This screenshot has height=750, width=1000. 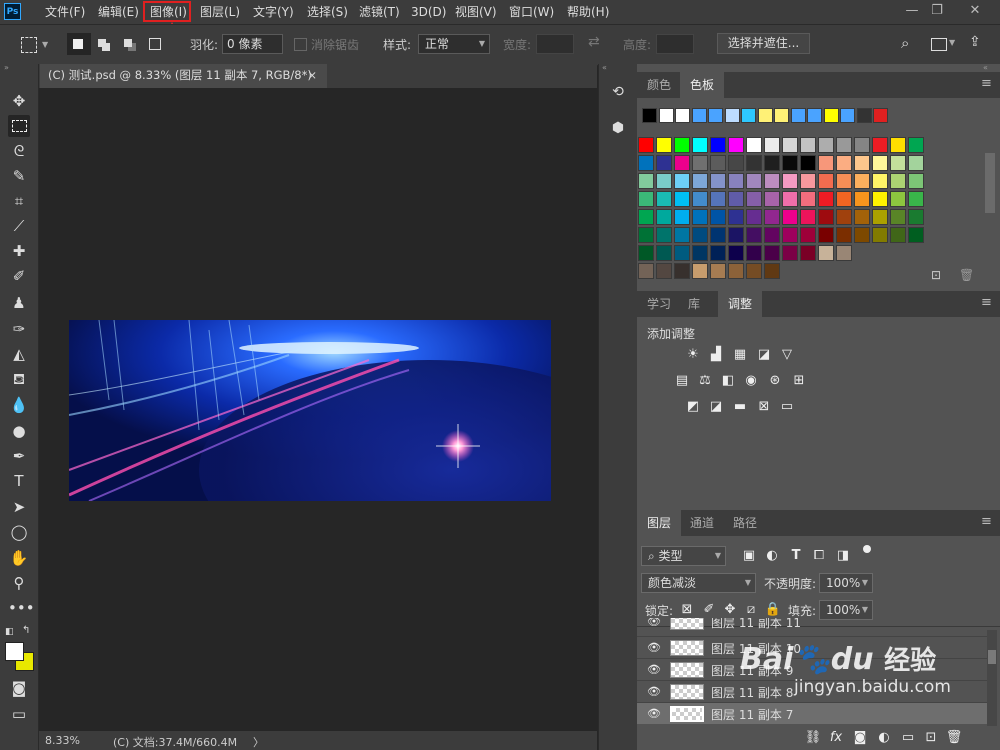 What do you see at coordinates (954, 738) in the screenshot?
I see `delete-layer-icon: 🗑` at bounding box center [954, 738].